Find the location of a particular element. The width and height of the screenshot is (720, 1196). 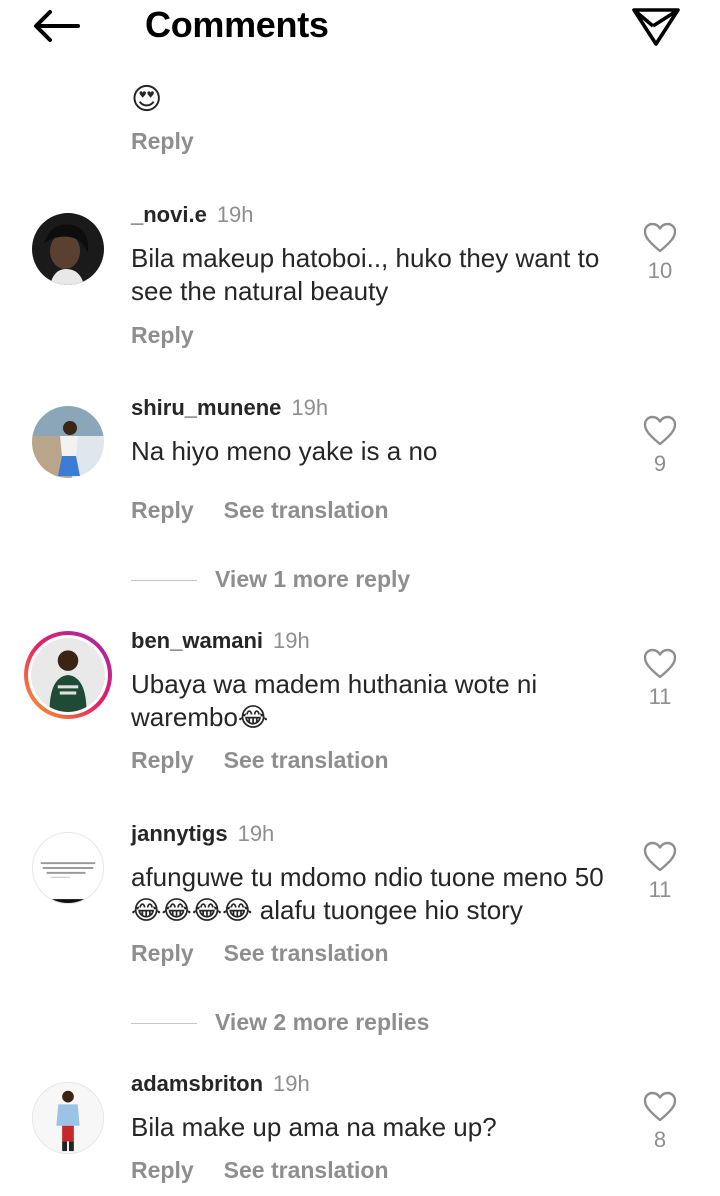

like-count: 10 is located at coordinates (660, 270).